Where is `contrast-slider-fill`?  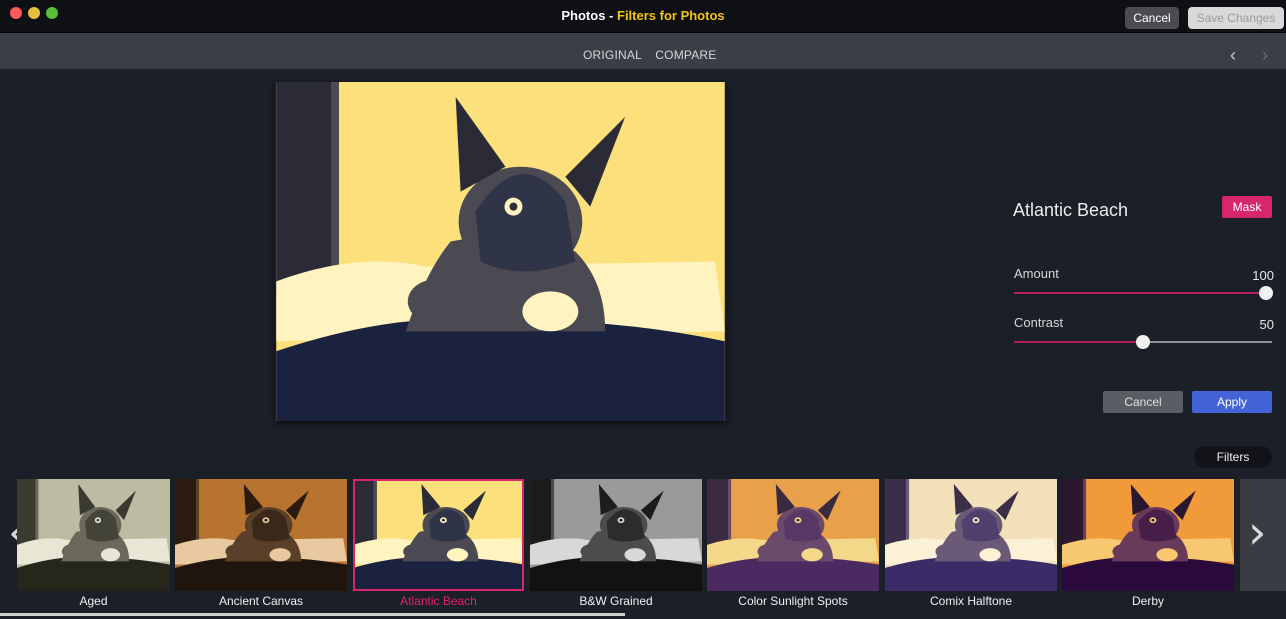
contrast-slider-fill is located at coordinates (1078, 342).